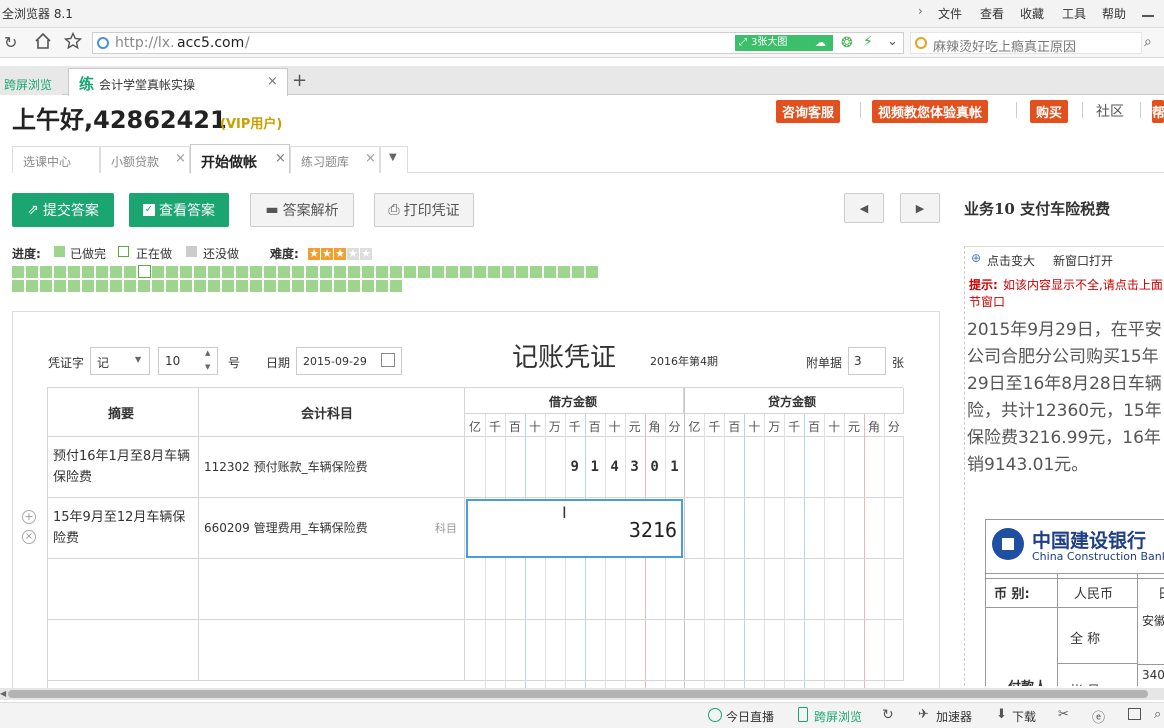 This screenshot has width=1164, height=728. I want to click on buy-button: 购买, so click(1049, 111).